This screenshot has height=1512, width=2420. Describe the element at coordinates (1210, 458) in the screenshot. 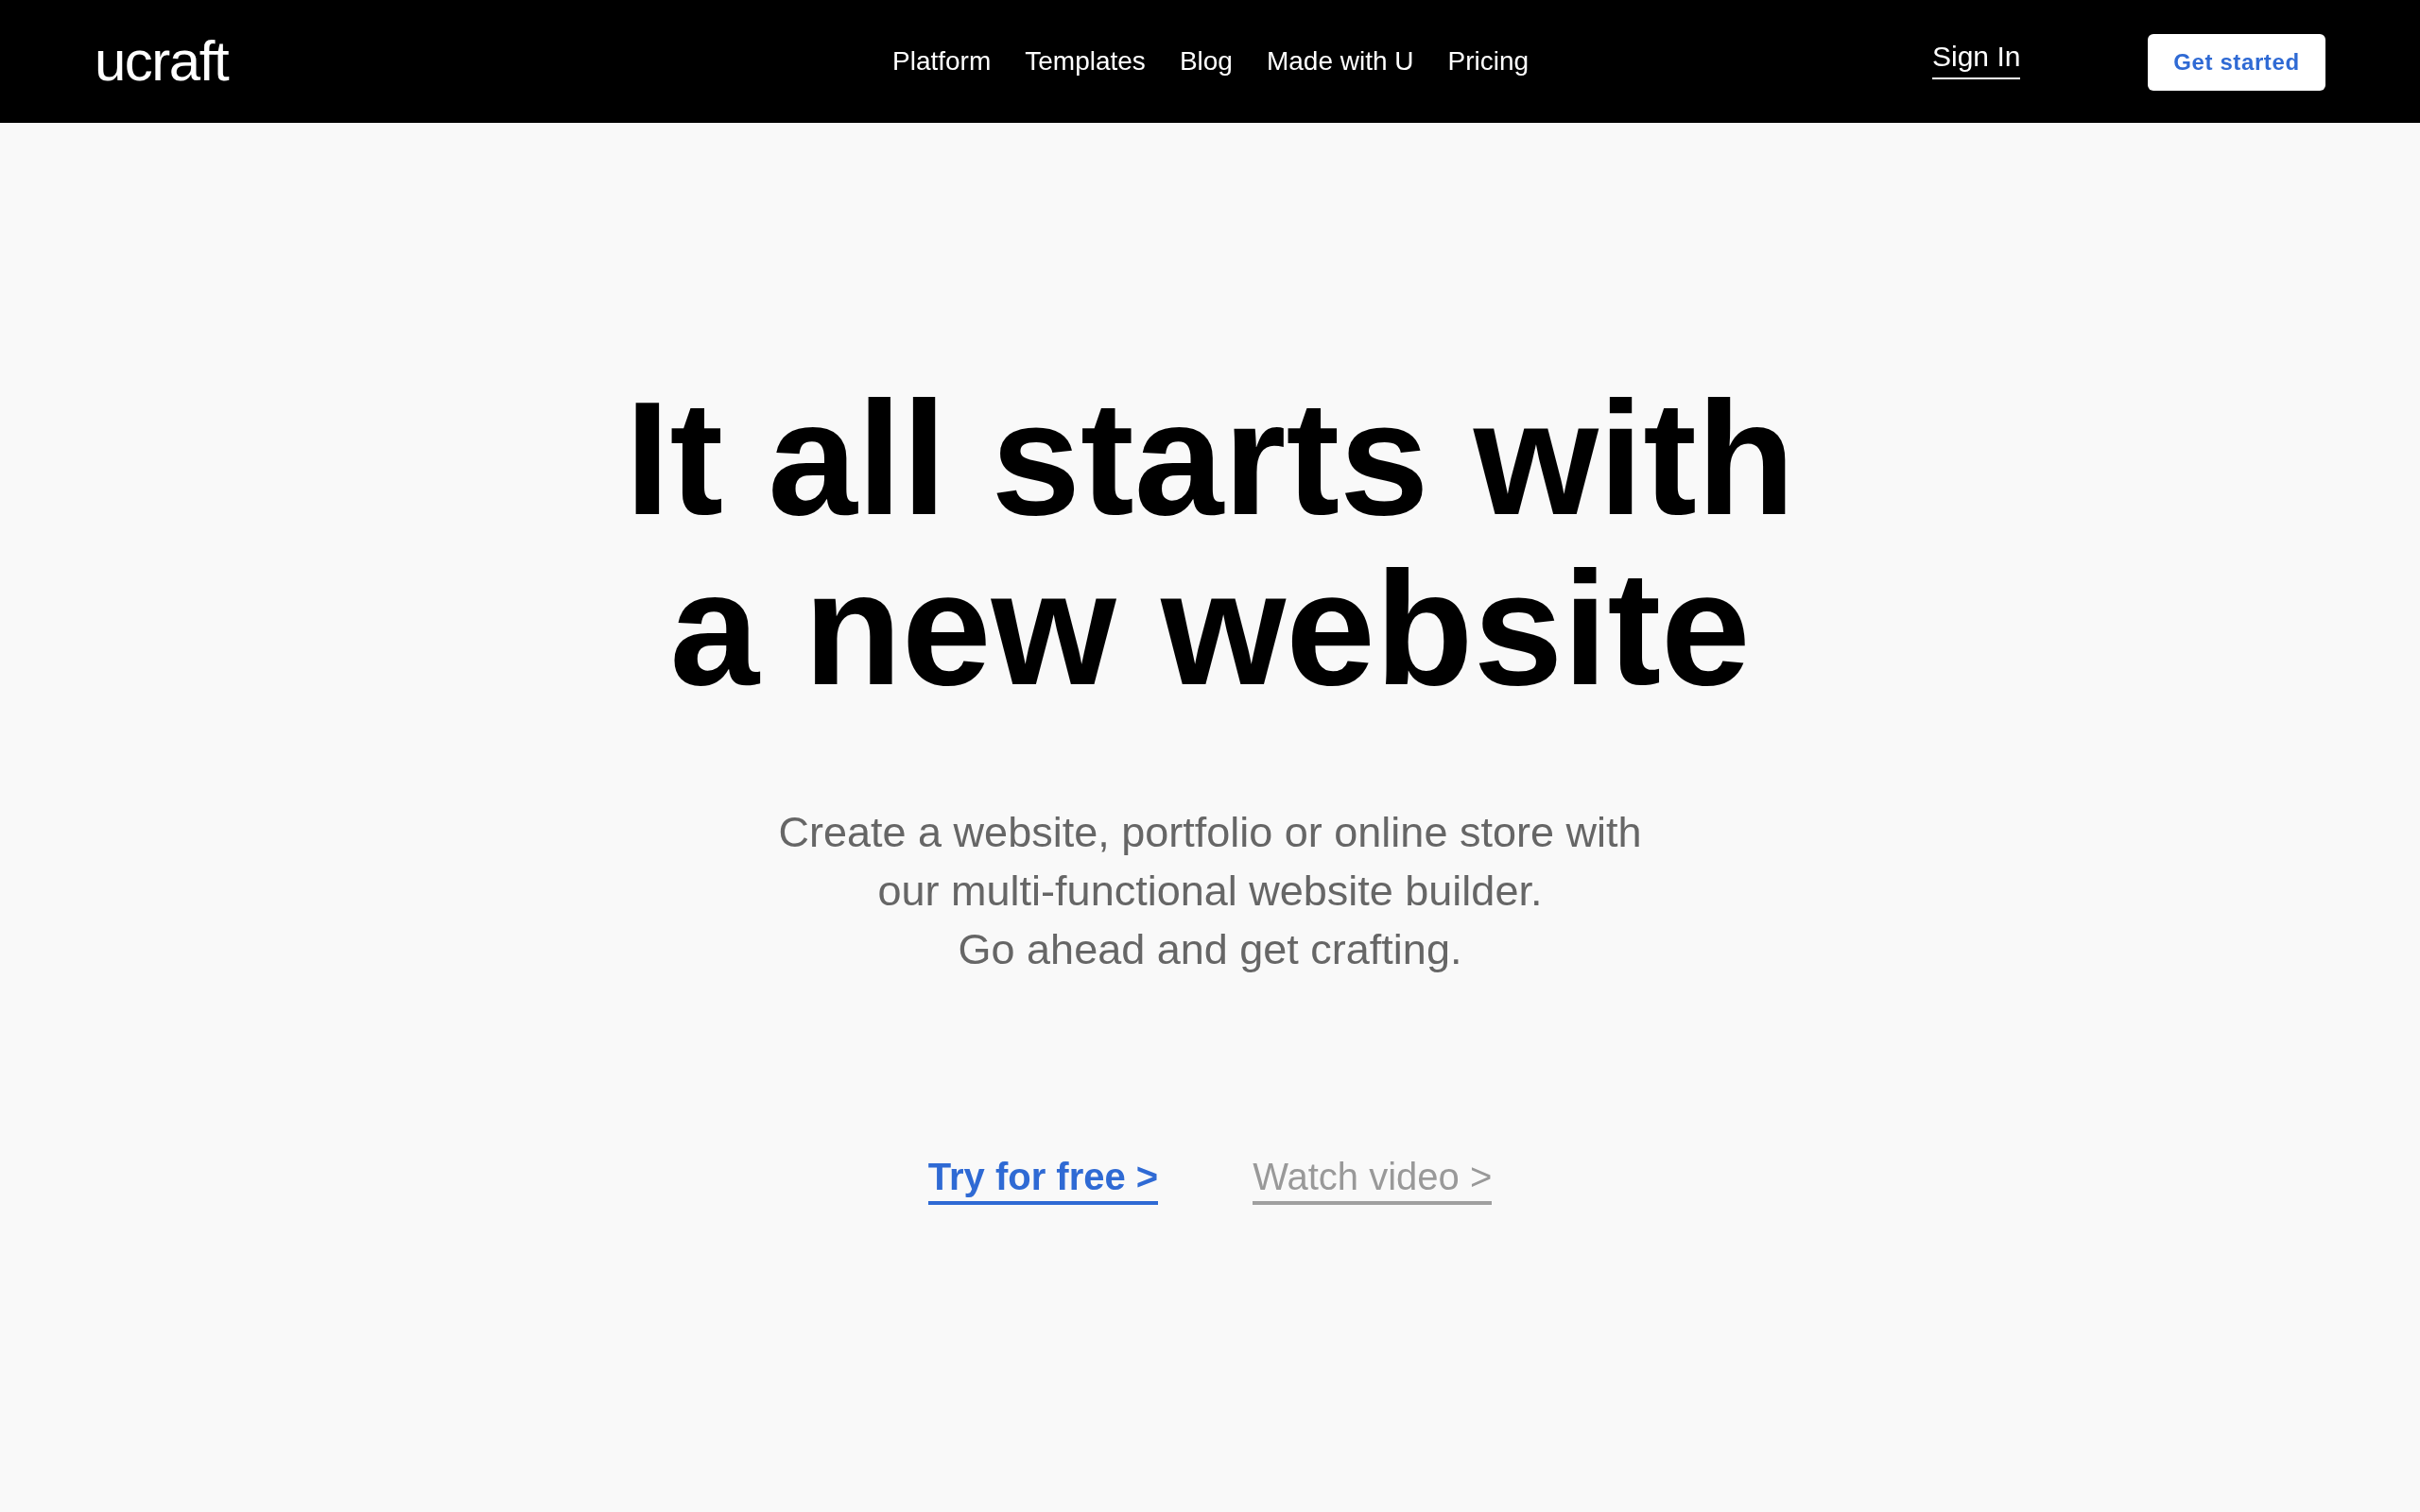

I see `hero-heading: It all starts with` at that location.